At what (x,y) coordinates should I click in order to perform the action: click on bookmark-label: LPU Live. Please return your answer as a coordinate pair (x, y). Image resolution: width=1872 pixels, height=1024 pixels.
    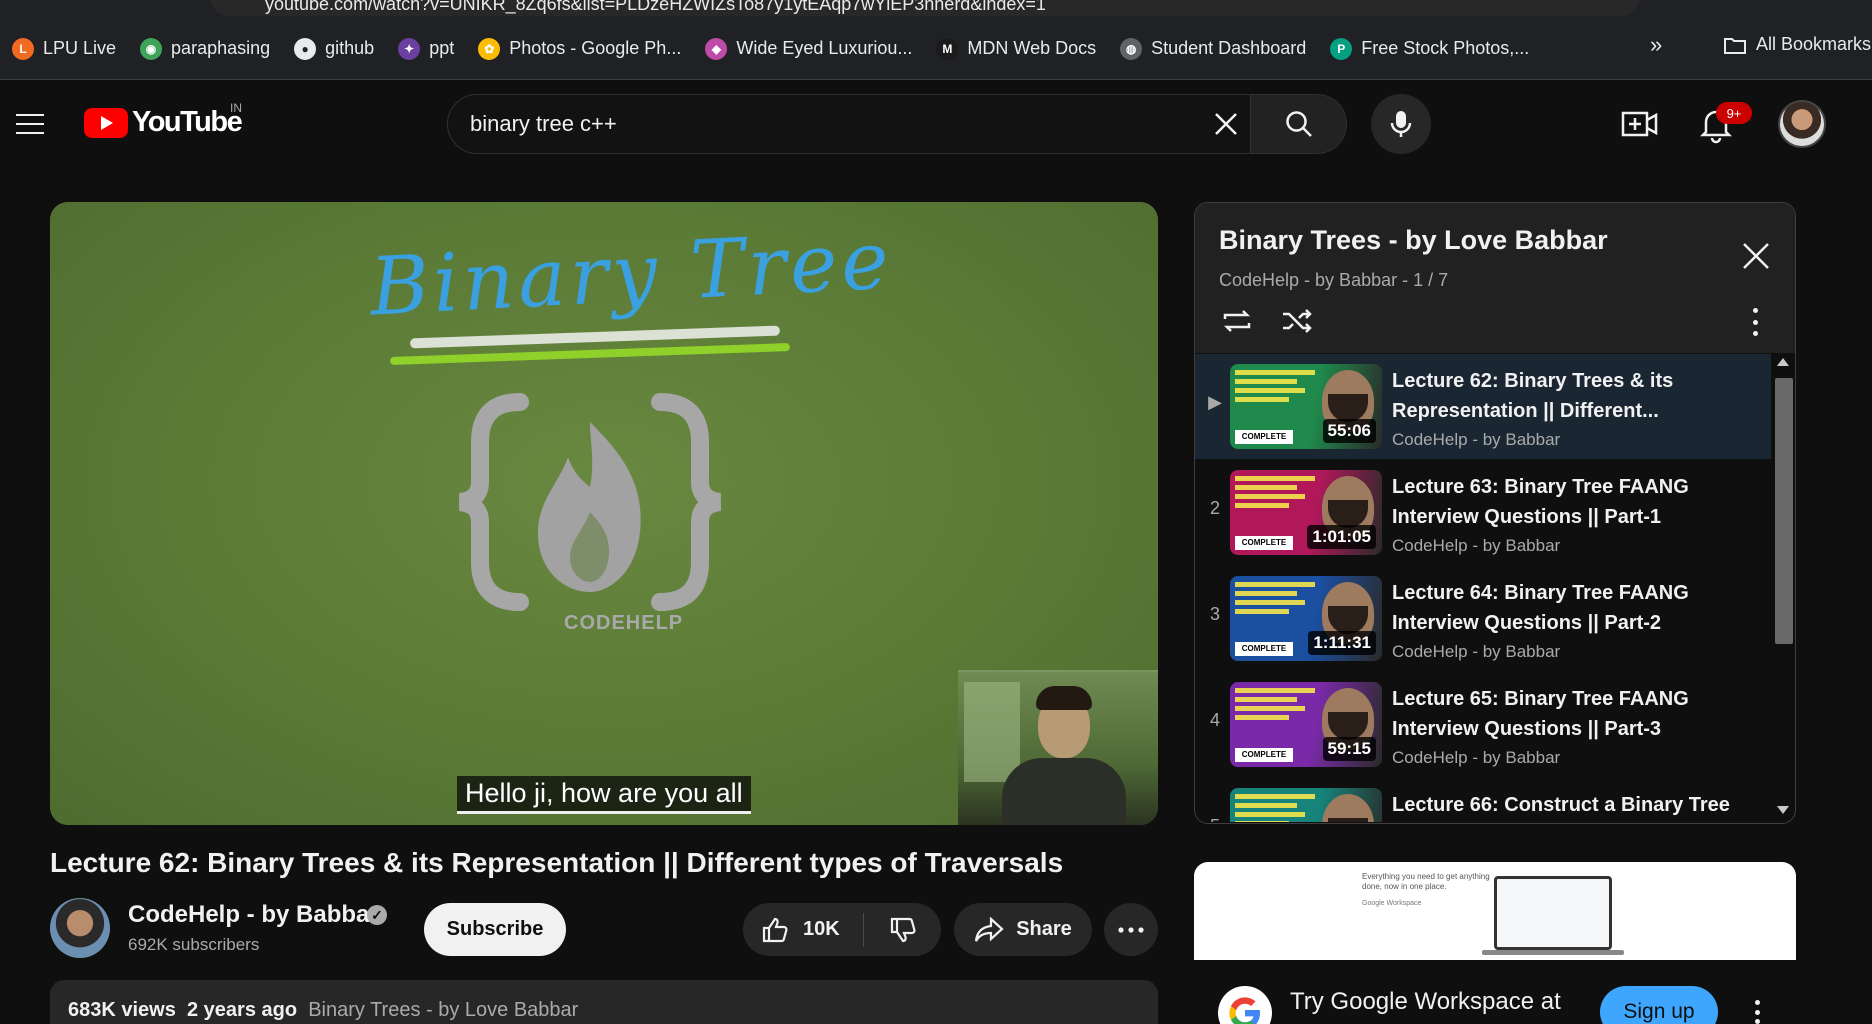
    Looking at the image, I should click on (80, 48).